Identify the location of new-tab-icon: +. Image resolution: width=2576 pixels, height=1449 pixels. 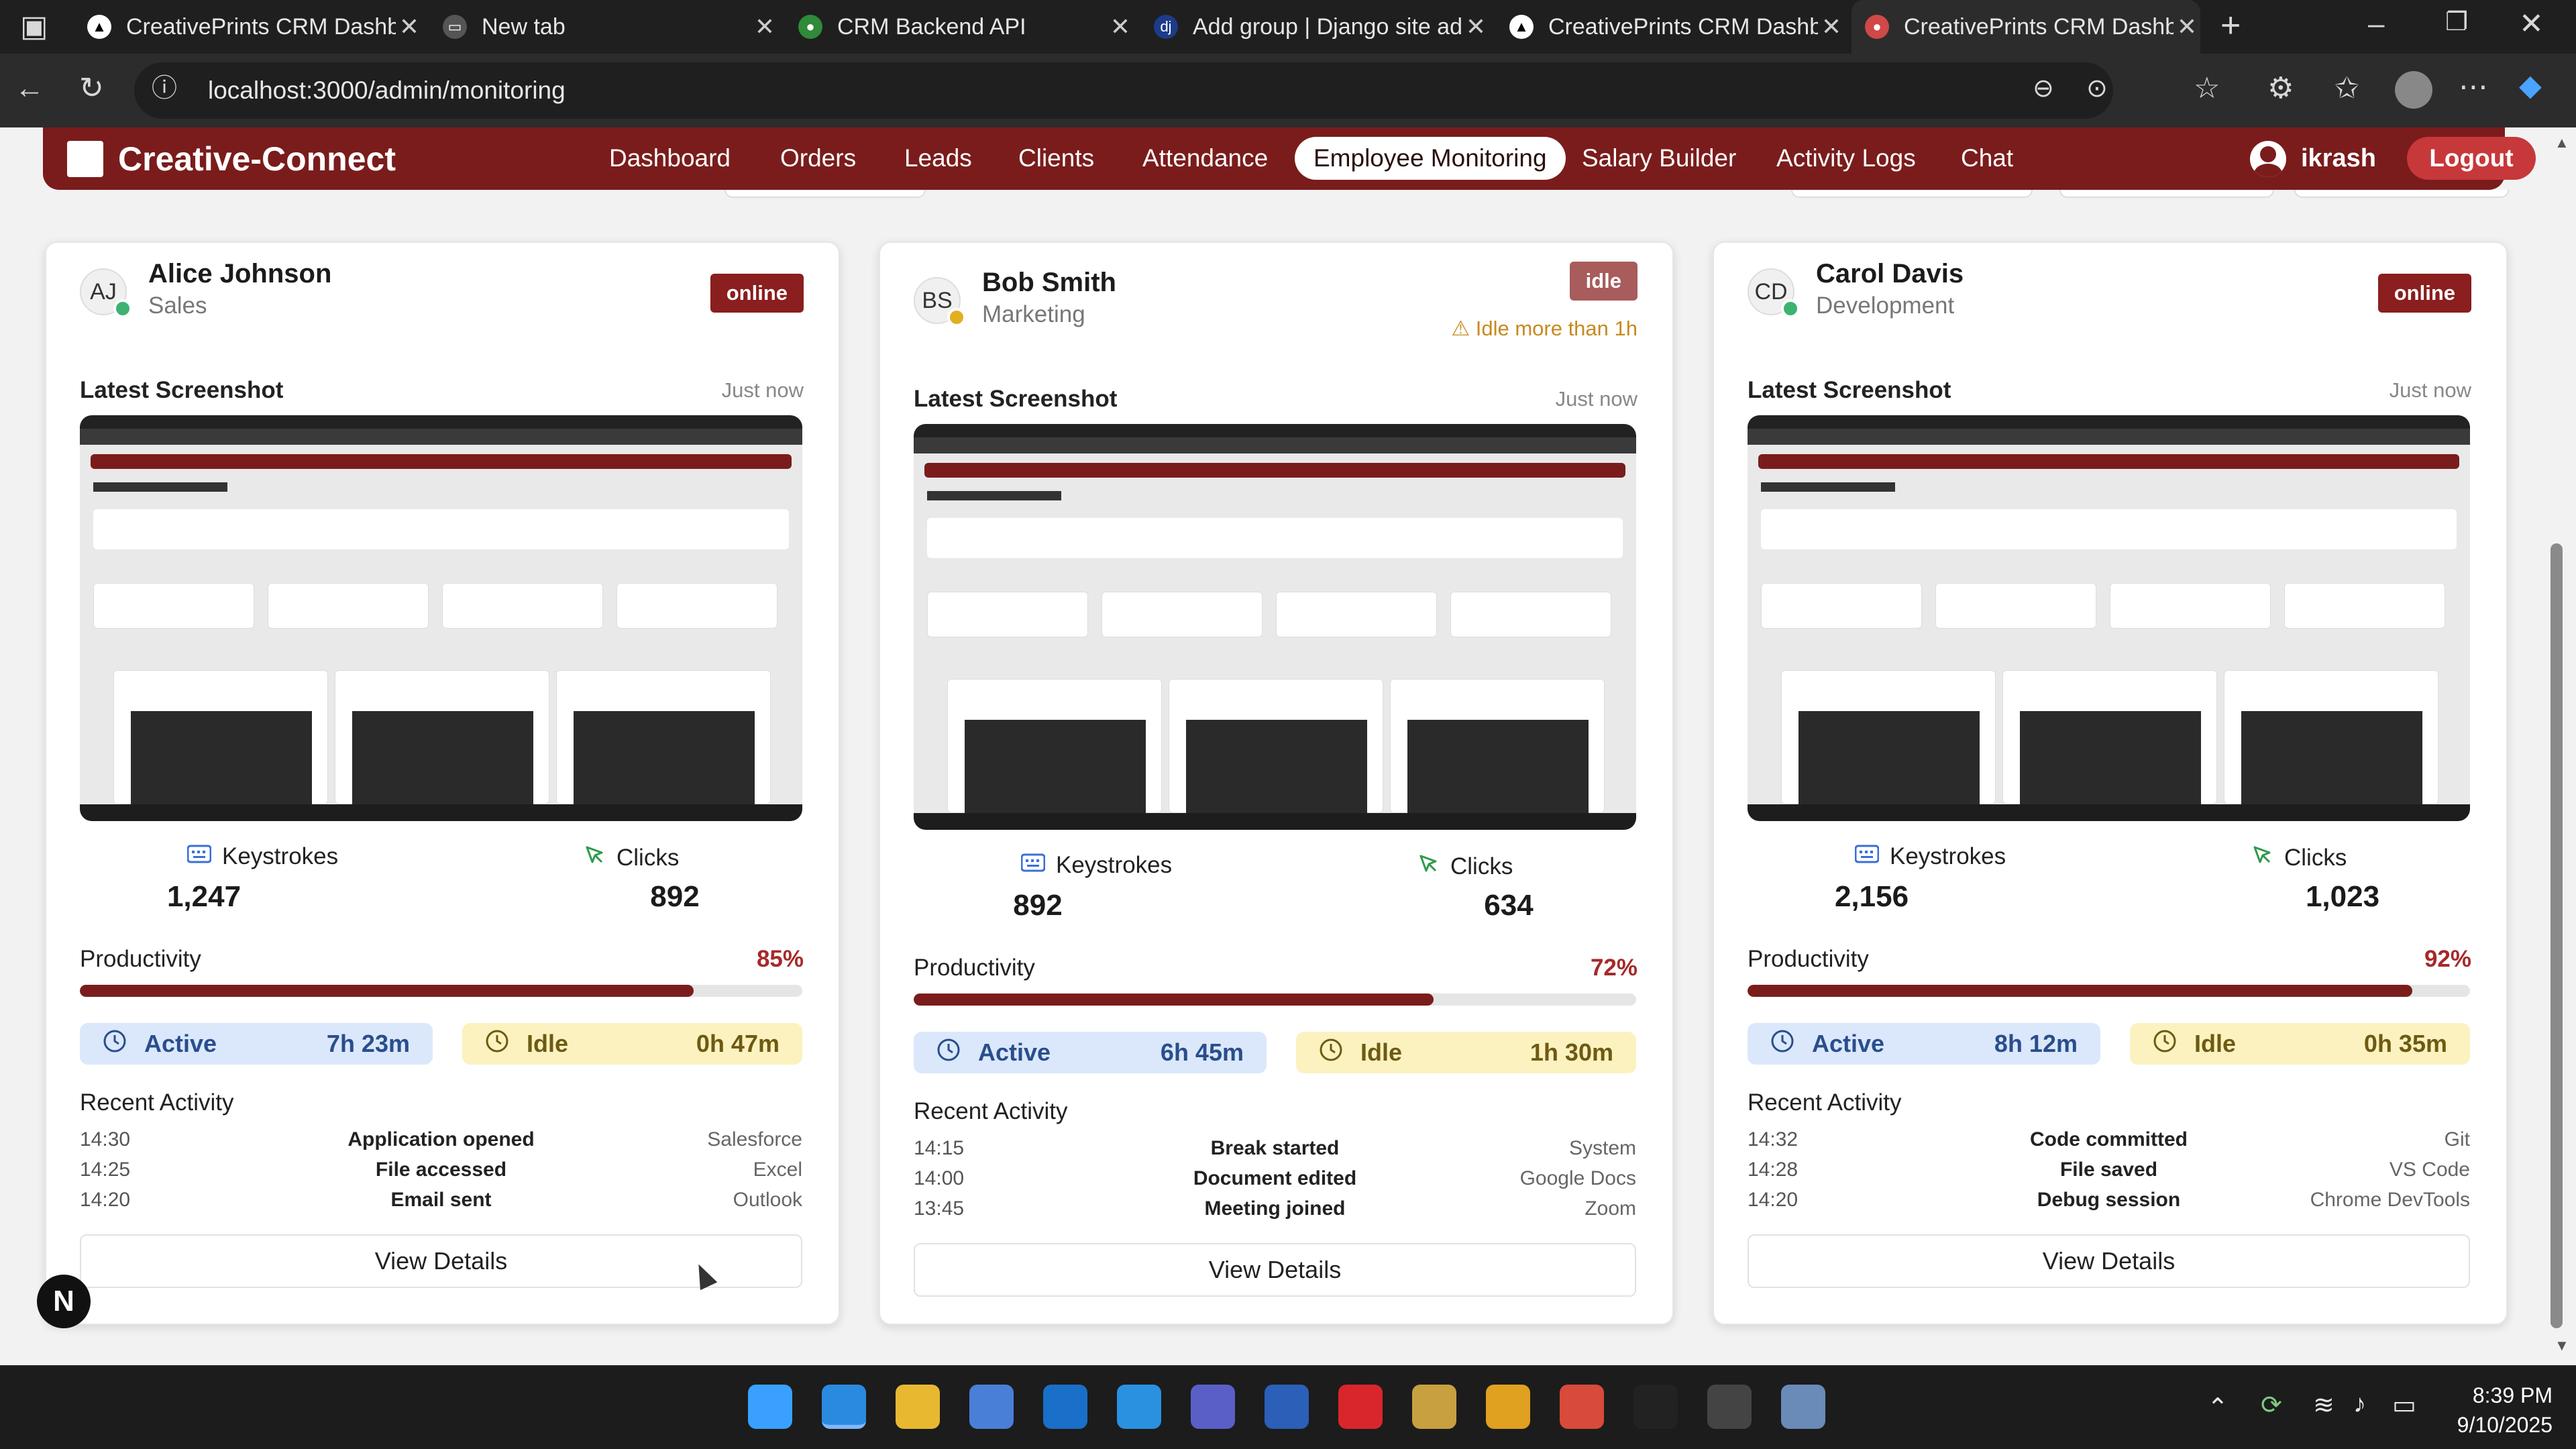
(2230, 25).